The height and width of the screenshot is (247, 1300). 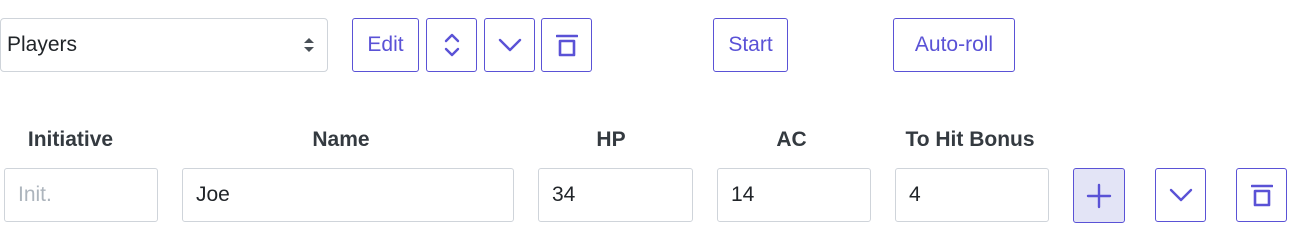 What do you see at coordinates (70, 139) in the screenshot?
I see `header-initiative: Initiative` at bounding box center [70, 139].